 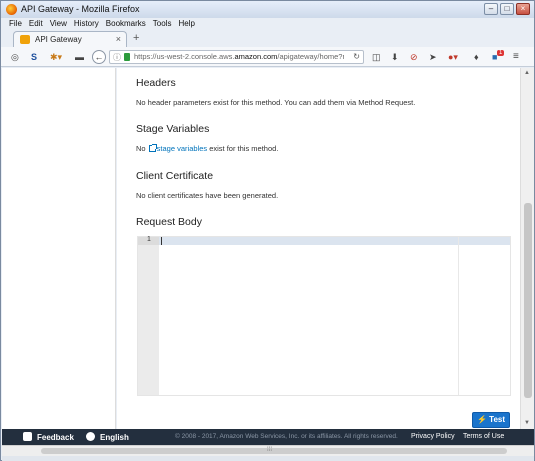 What do you see at coordinates (527, 73) in the screenshot?
I see `scroll-up-icon: ▲` at bounding box center [527, 73].